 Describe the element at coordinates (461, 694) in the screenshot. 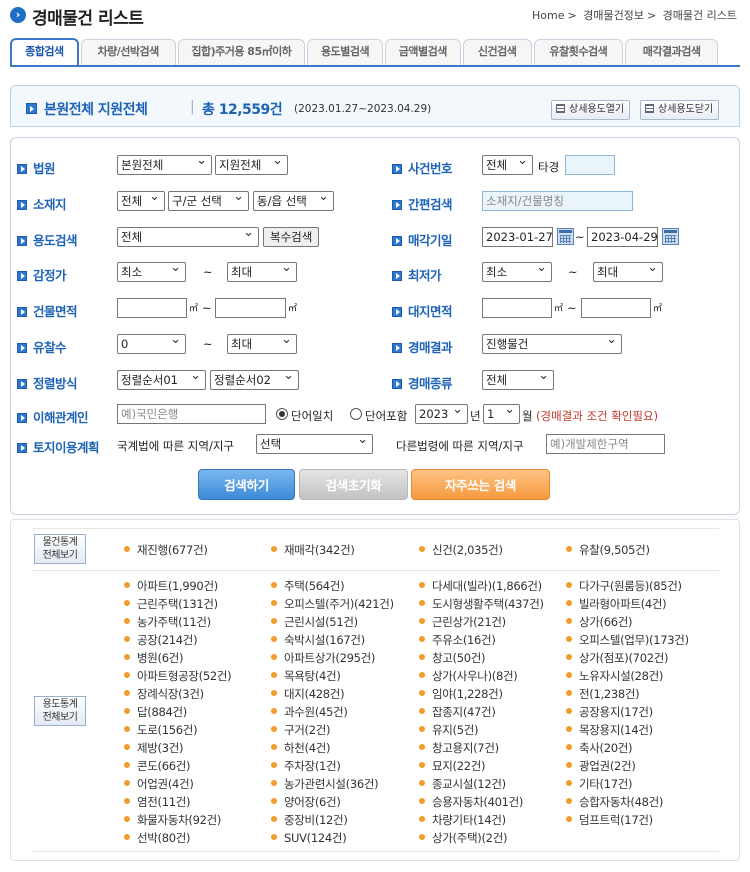

I see `stat-usage-item: 임야(1,228건)` at that location.